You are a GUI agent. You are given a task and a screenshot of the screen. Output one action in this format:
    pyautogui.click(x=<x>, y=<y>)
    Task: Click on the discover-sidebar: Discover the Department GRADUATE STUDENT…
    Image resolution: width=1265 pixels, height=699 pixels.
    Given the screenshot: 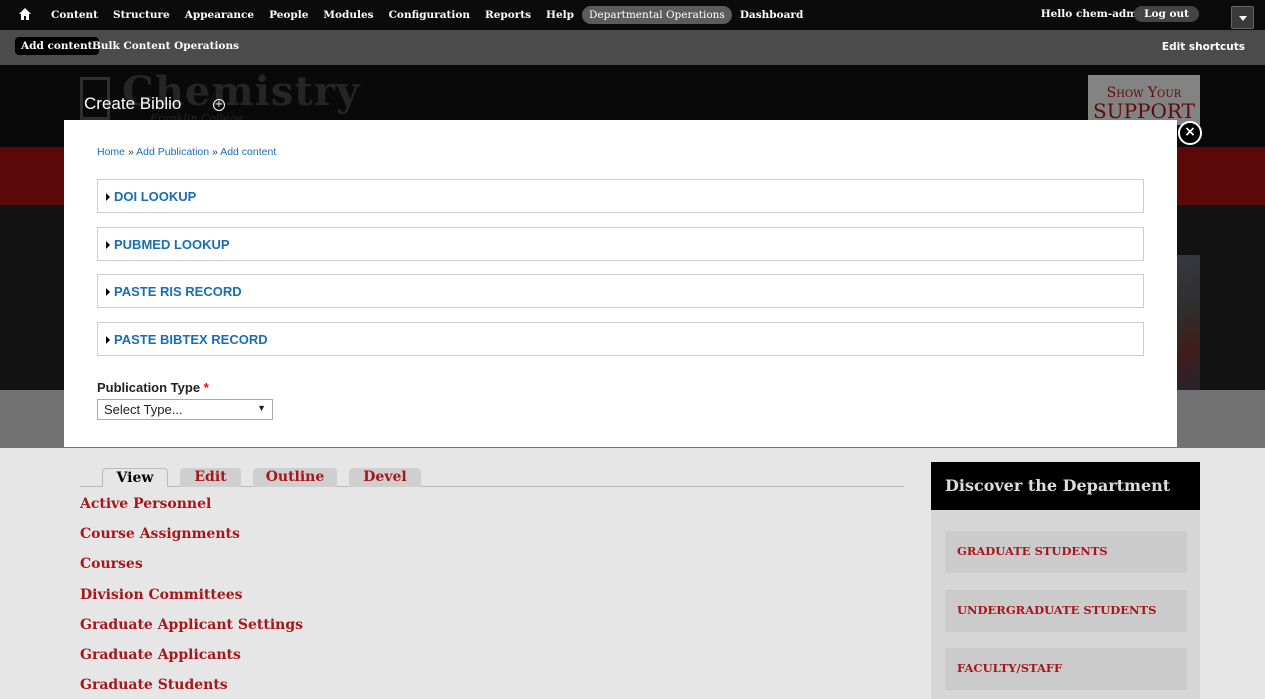 What is the action you would take?
    pyautogui.click(x=1065, y=580)
    